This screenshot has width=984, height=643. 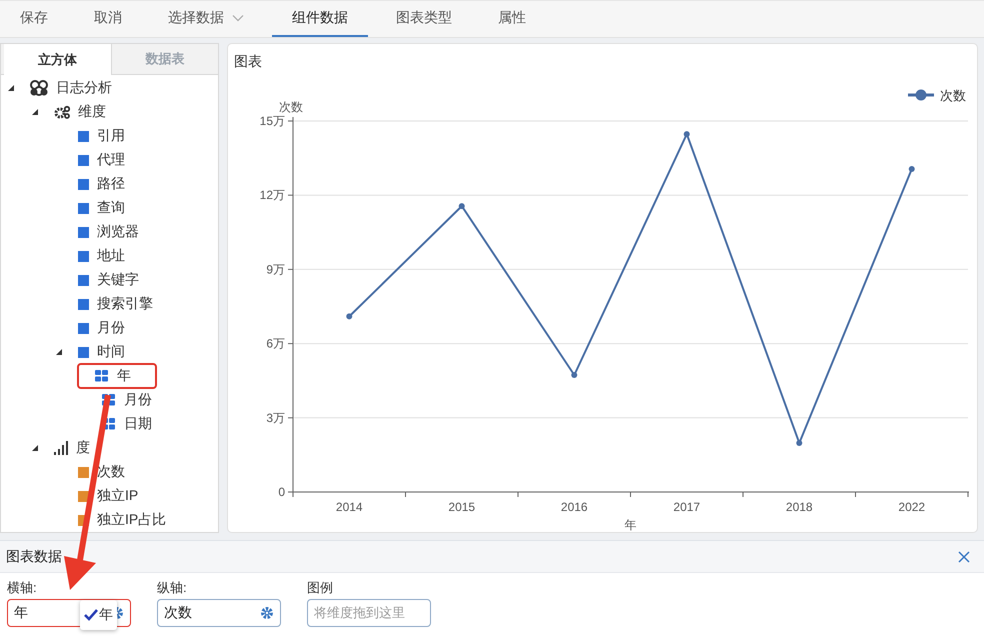 I want to click on tree-item-label: 地址, so click(x=111, y=256).